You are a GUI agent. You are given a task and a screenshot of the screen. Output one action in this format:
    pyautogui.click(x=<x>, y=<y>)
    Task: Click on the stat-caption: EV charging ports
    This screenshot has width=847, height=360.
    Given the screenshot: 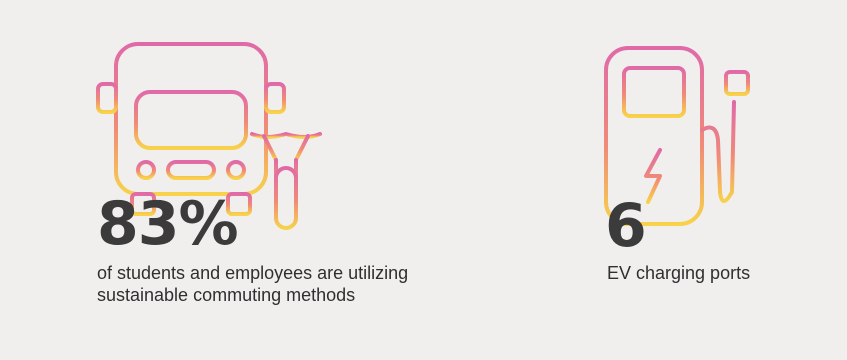 What is the action you would take?
    pyautogui.click(x=678, y=273)
    